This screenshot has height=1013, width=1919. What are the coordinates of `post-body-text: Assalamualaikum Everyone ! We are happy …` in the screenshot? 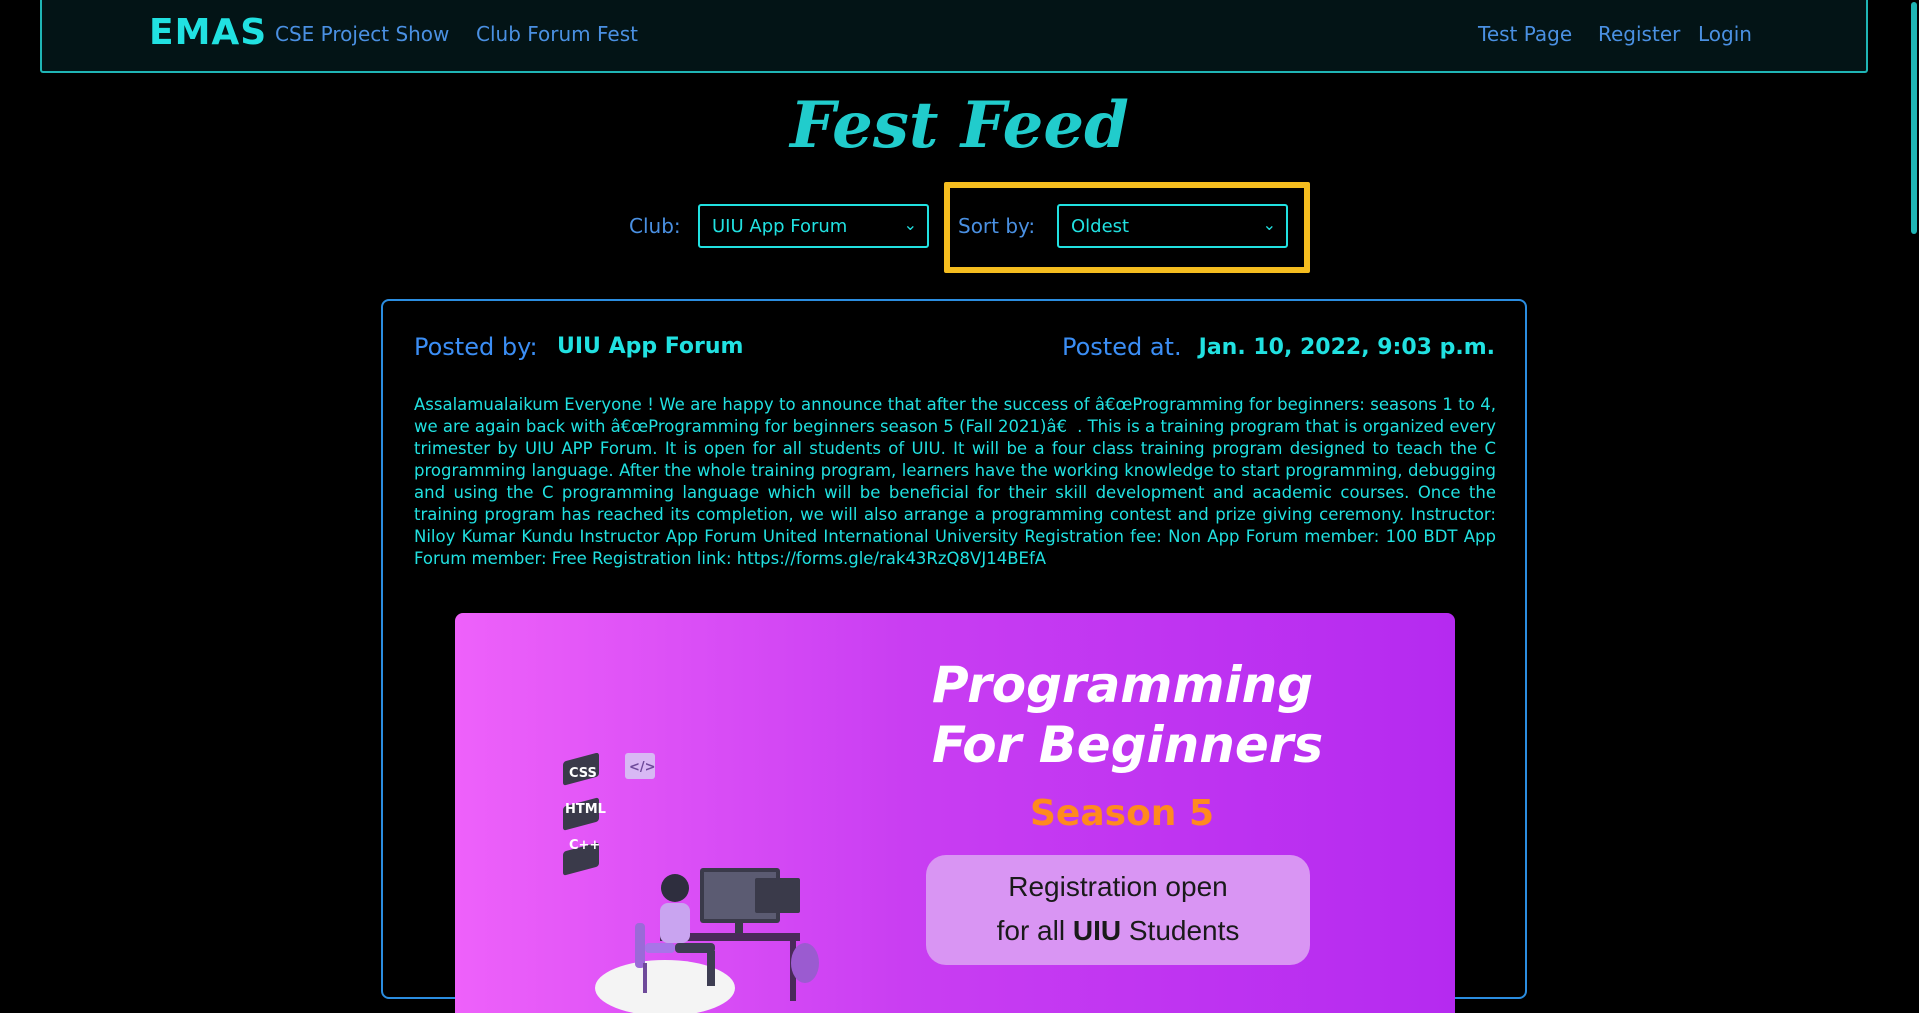 It's located at (955, 481).